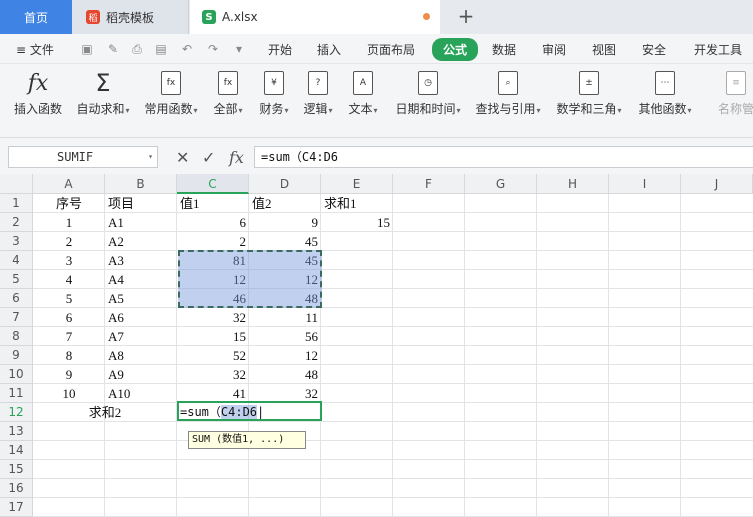 The height and width of the screenshot is (517, 753). I want to click on text-button: A 文本▾, so click(363, 93).